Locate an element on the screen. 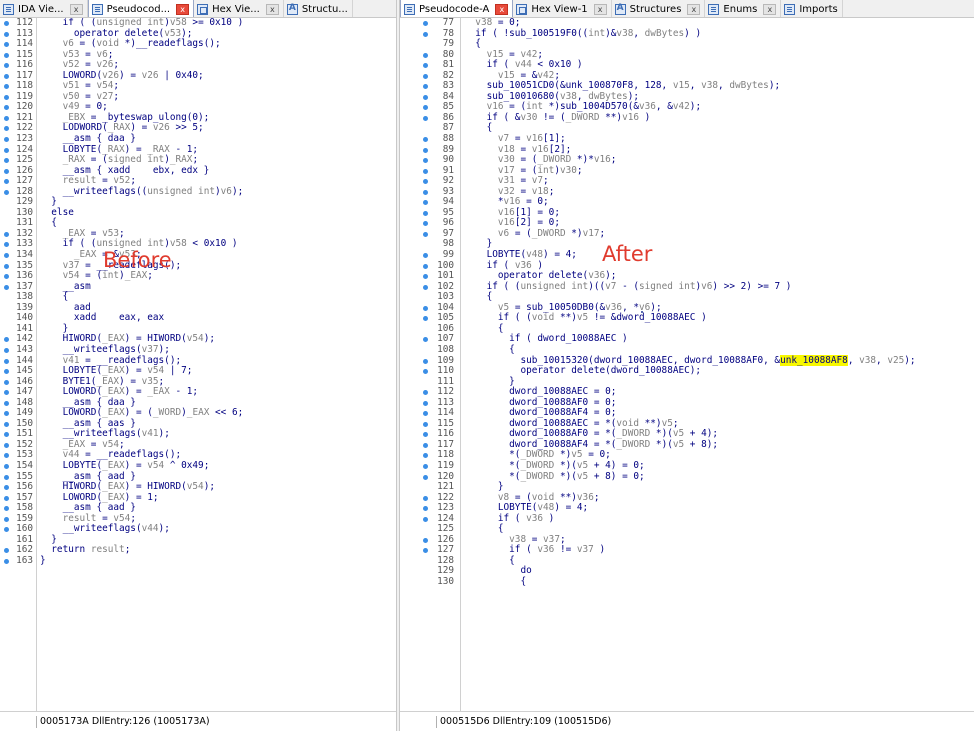  code-text: dword_10088AF4 = 0; is located at coordinates (540, 413).